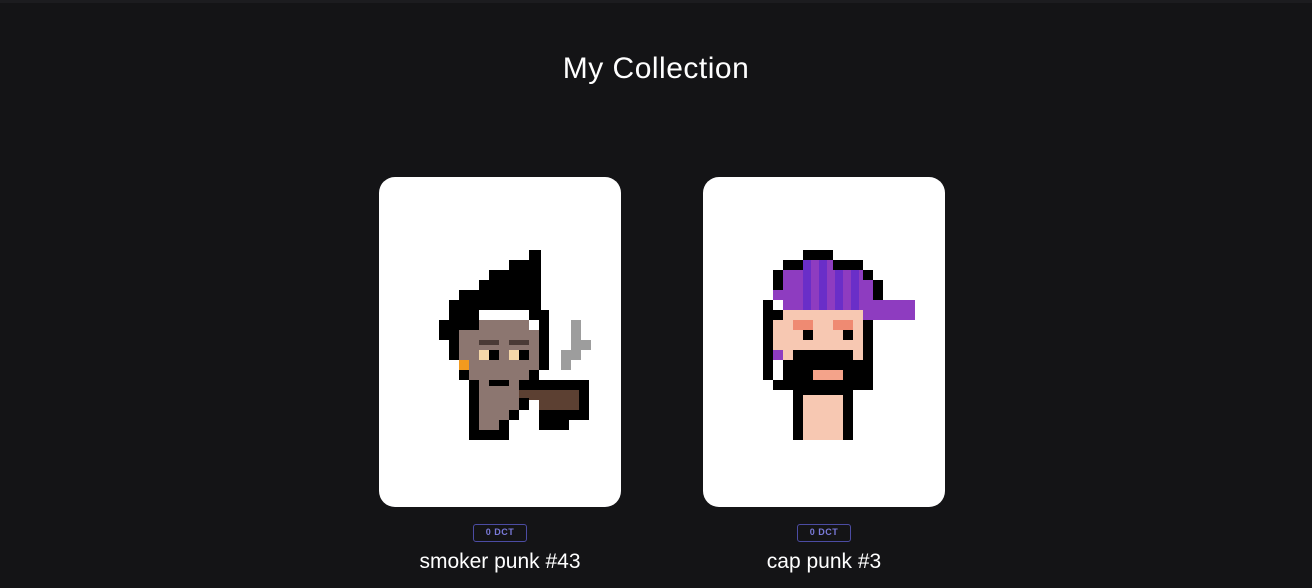  Describe the element at coordinates (500, 562) in the screenshot. I see `nft-name-smoker-punk: smoker punk #43` at that location.